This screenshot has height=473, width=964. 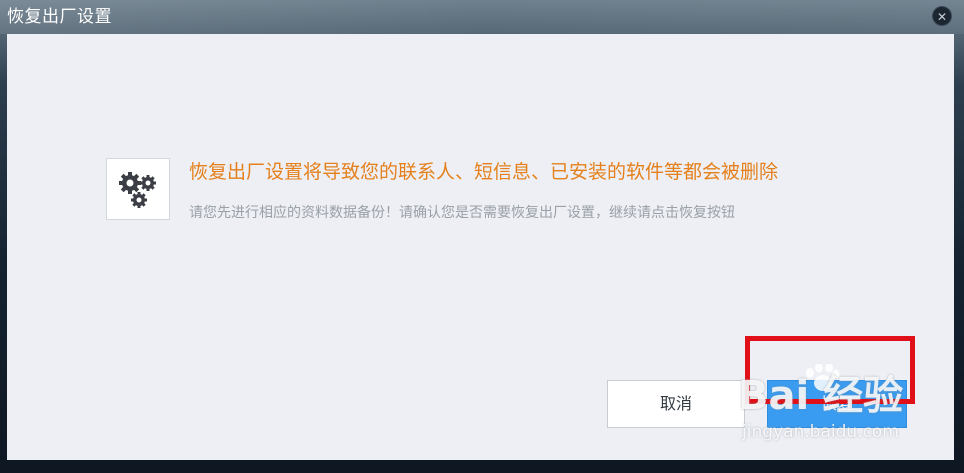 I want to click on cancel-button: 取消, so click(x=676, y=404).